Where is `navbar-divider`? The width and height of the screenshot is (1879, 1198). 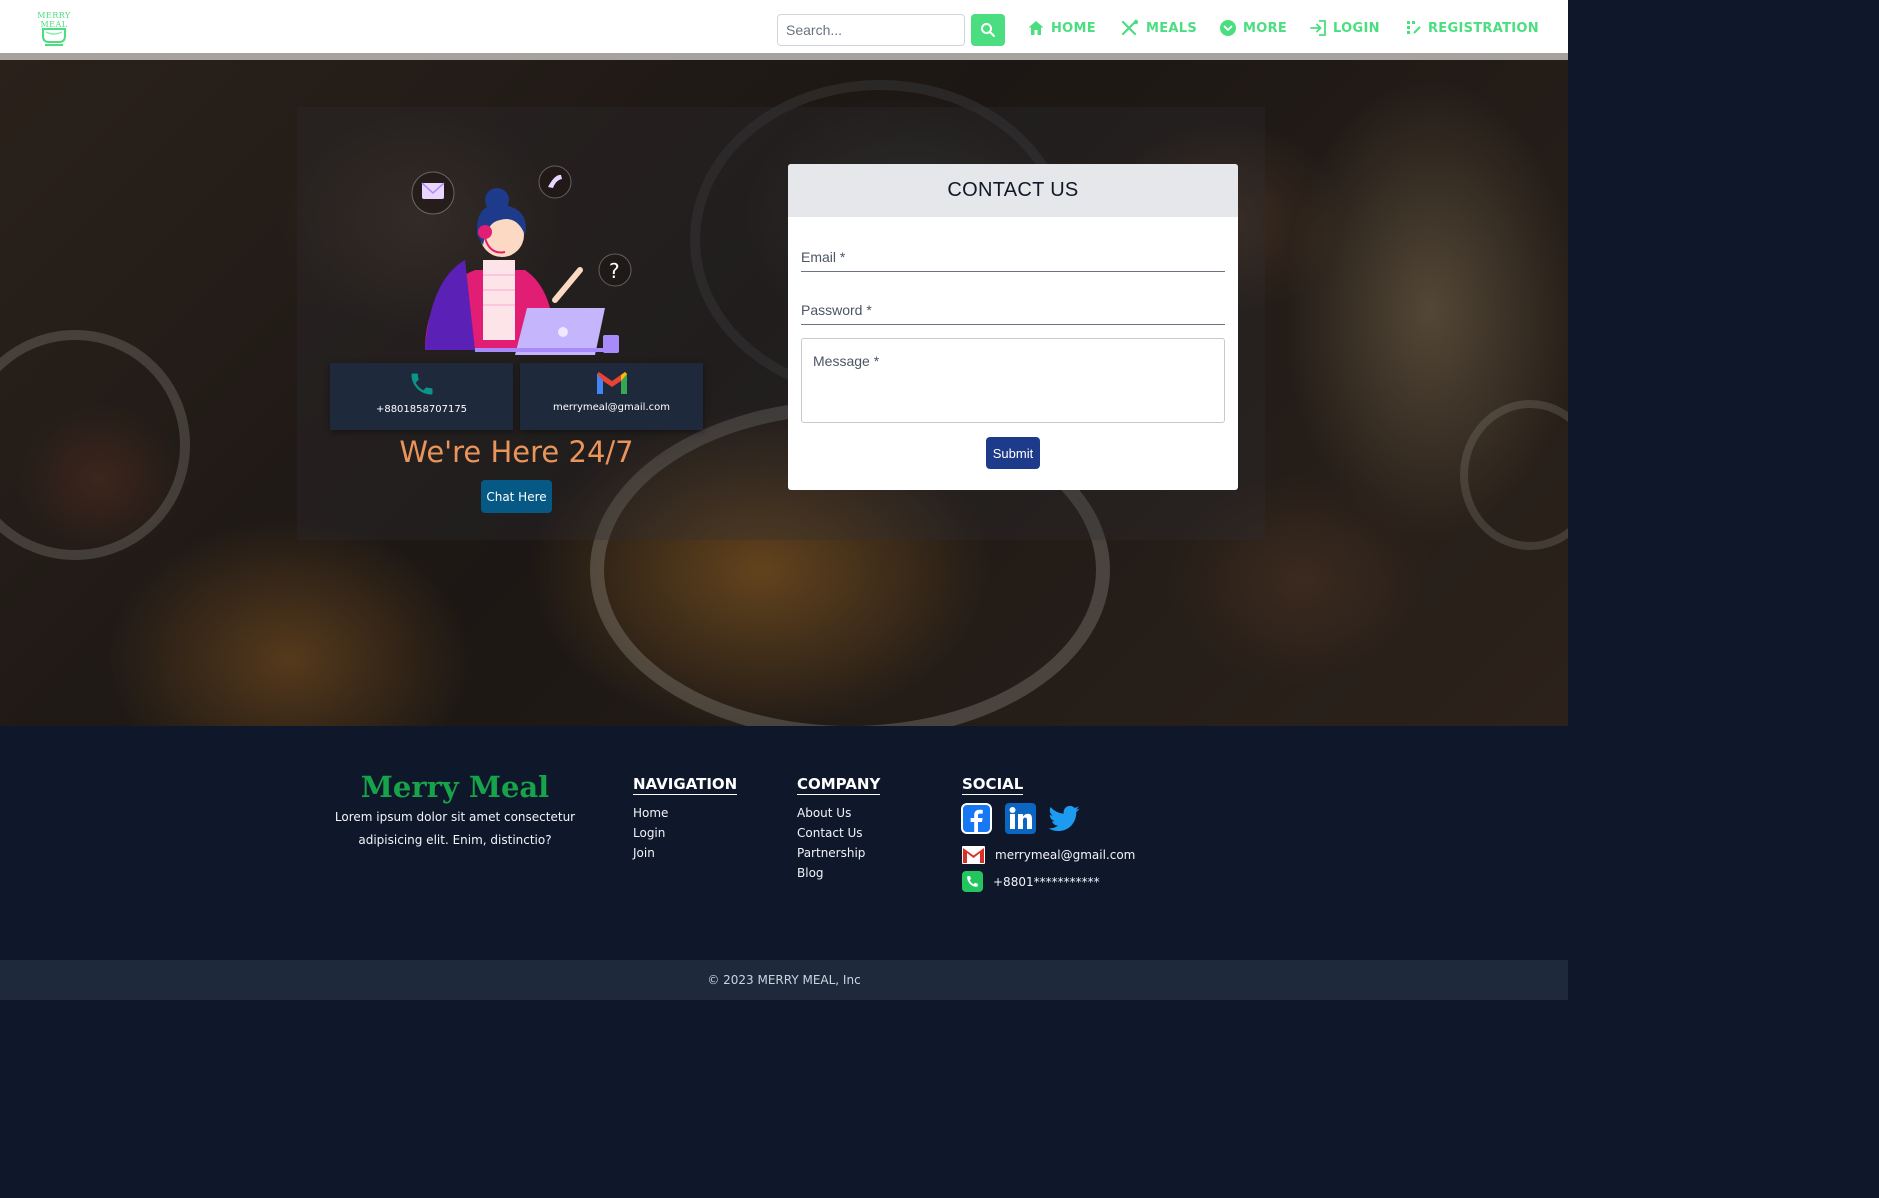
navbar-divider is located at coordinates (784, 56).